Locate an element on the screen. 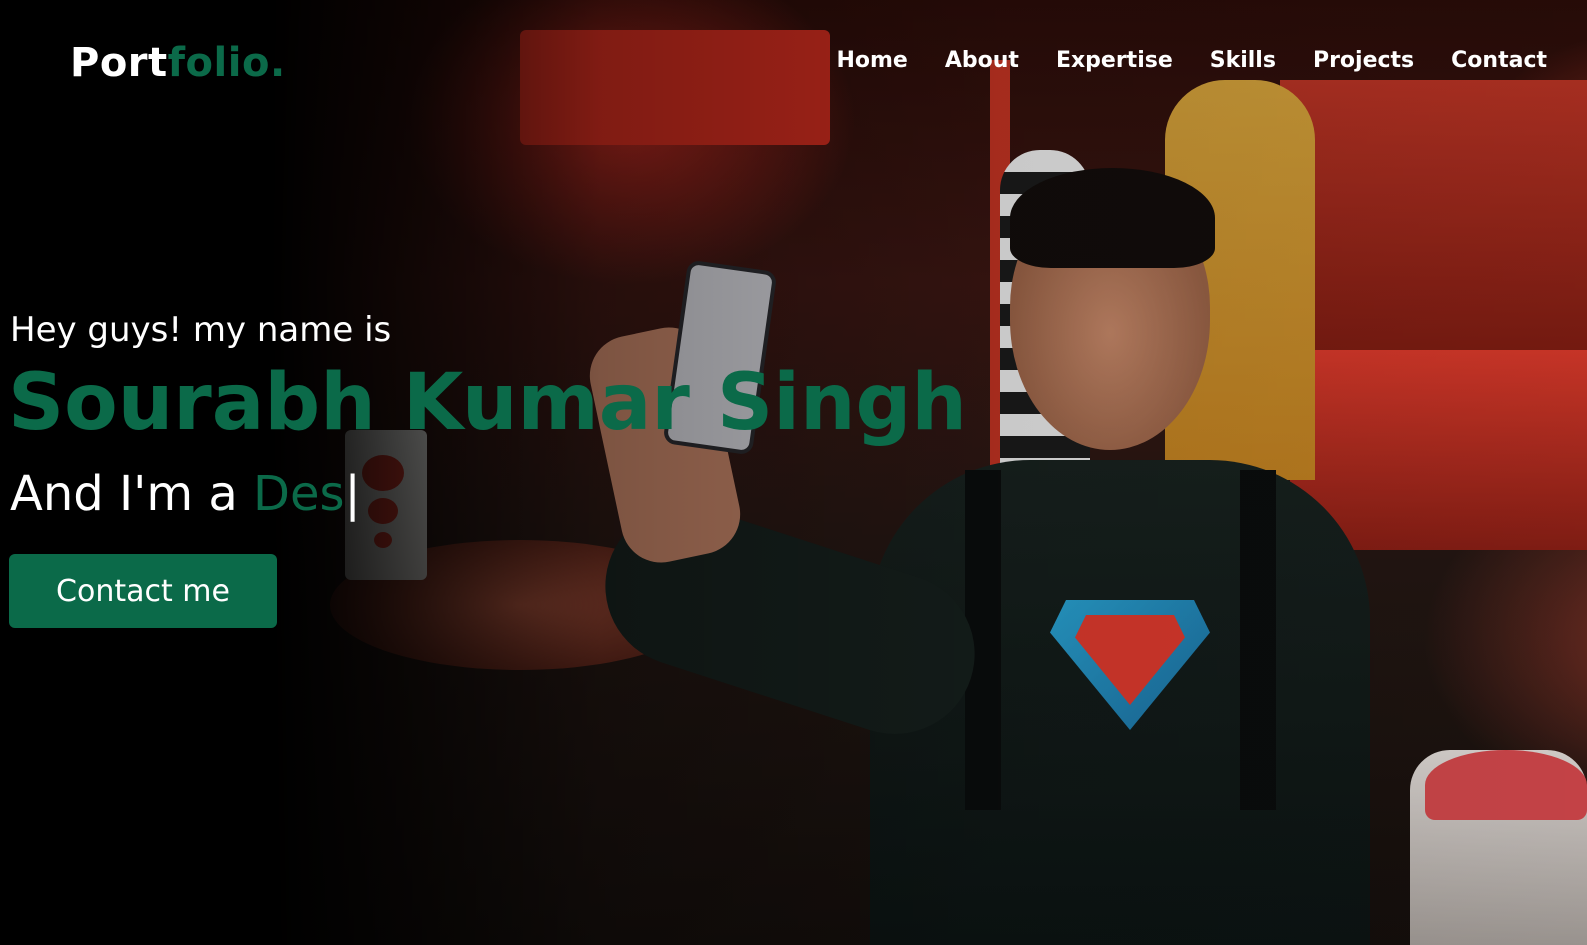 The height and width of the screenshot is (945, 1587). role-prefix: And I'm a is located at coordinates (132, 494).